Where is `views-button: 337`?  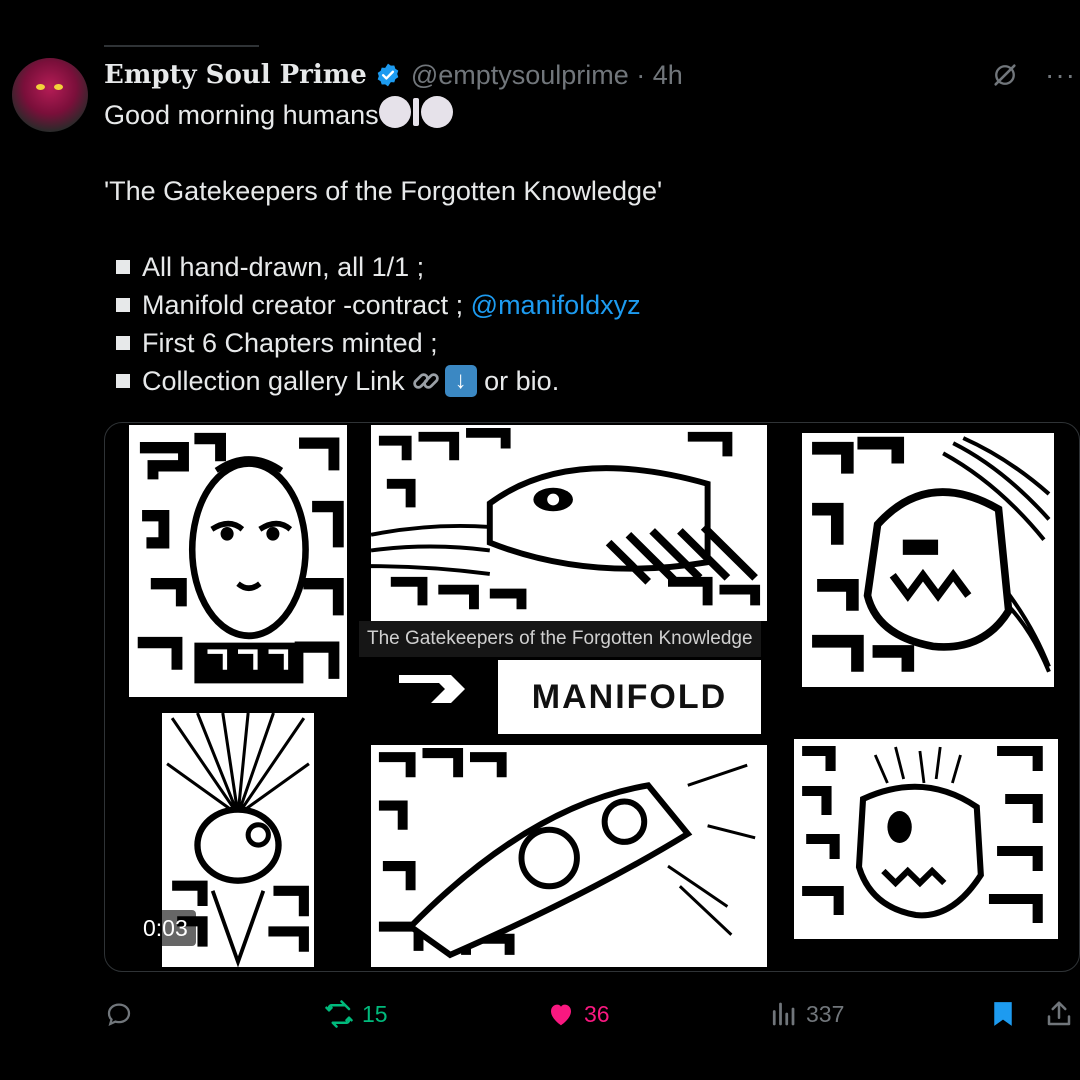 views-button: 337 is located at coordinates (806, 1014).